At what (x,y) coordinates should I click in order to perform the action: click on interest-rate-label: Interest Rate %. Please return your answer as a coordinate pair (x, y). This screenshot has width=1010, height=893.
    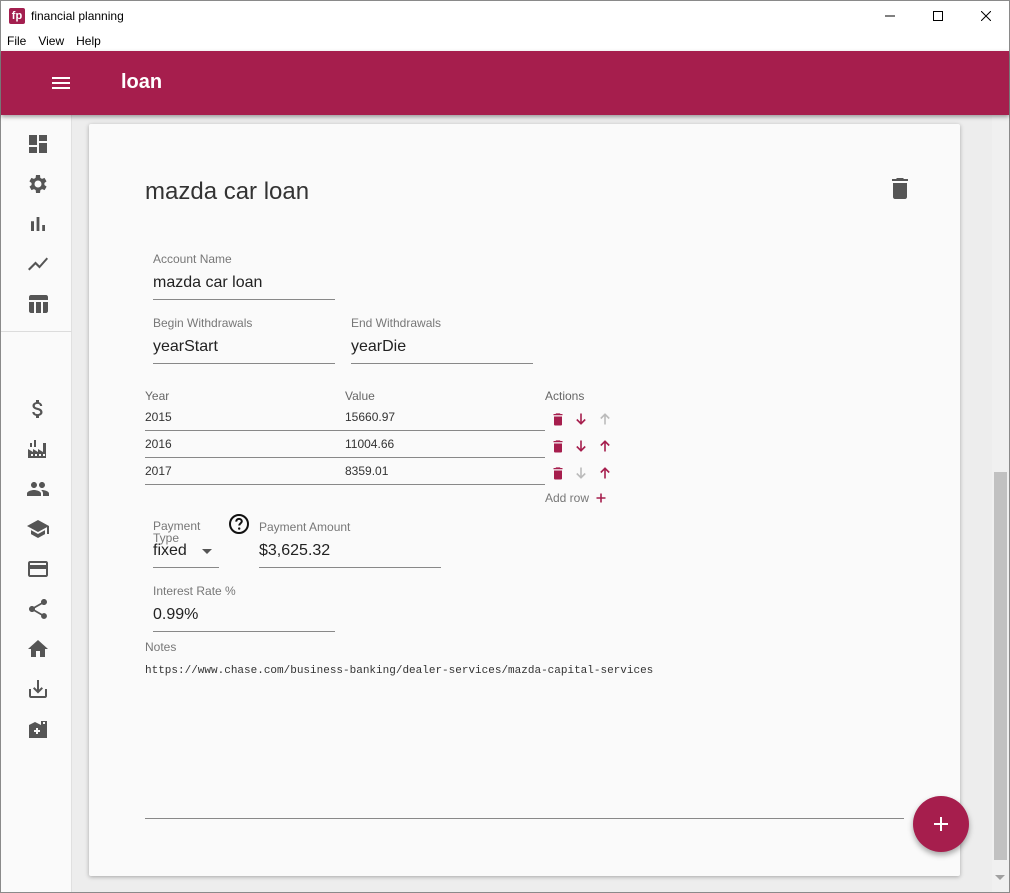
    Looking at the image, I should click on (194, 591).